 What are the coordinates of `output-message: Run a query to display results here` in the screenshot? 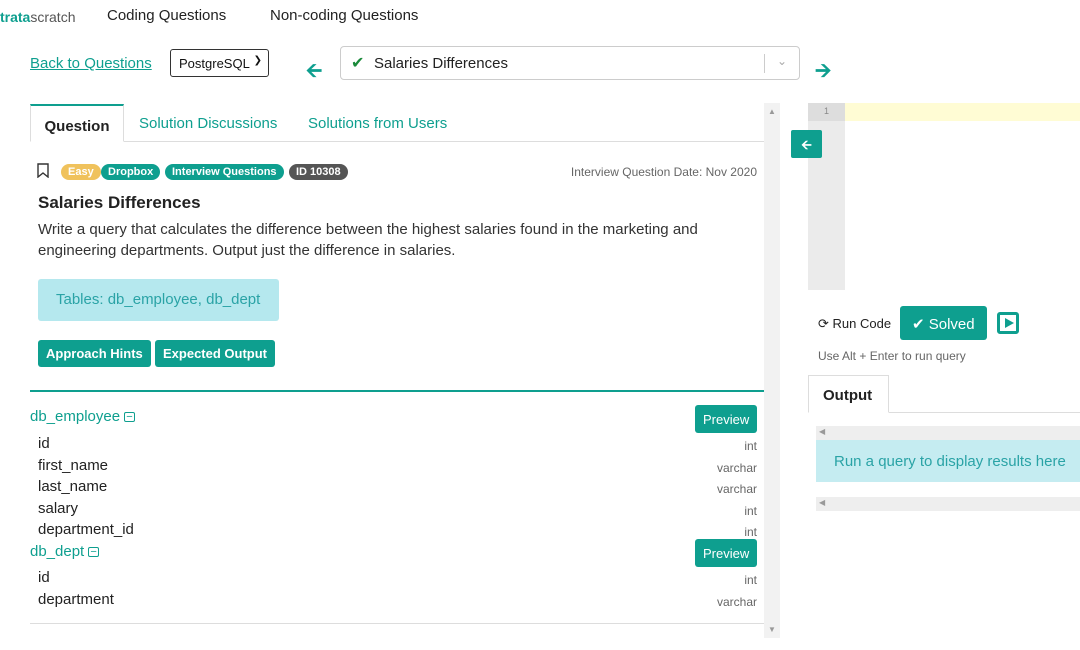 It's located at (948, 461).